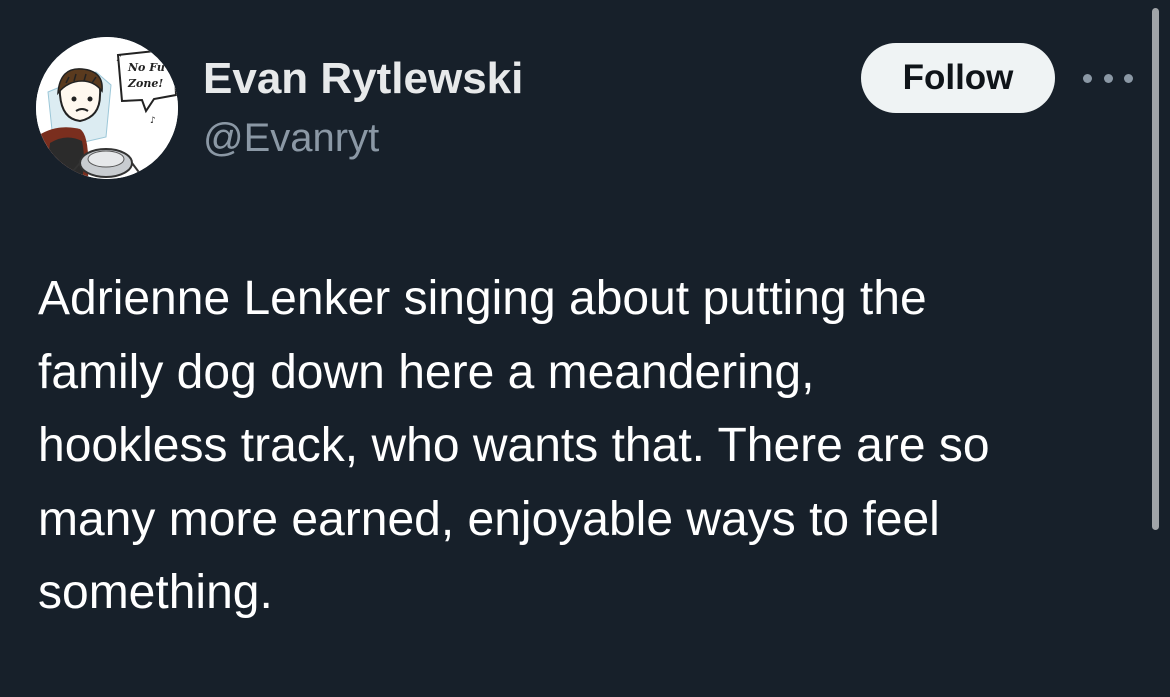  What do you see at coordinates (363, 79) in the screenshot?
I see `author-display-name: Evan Rytlewski` at bounding box center [363, 79].